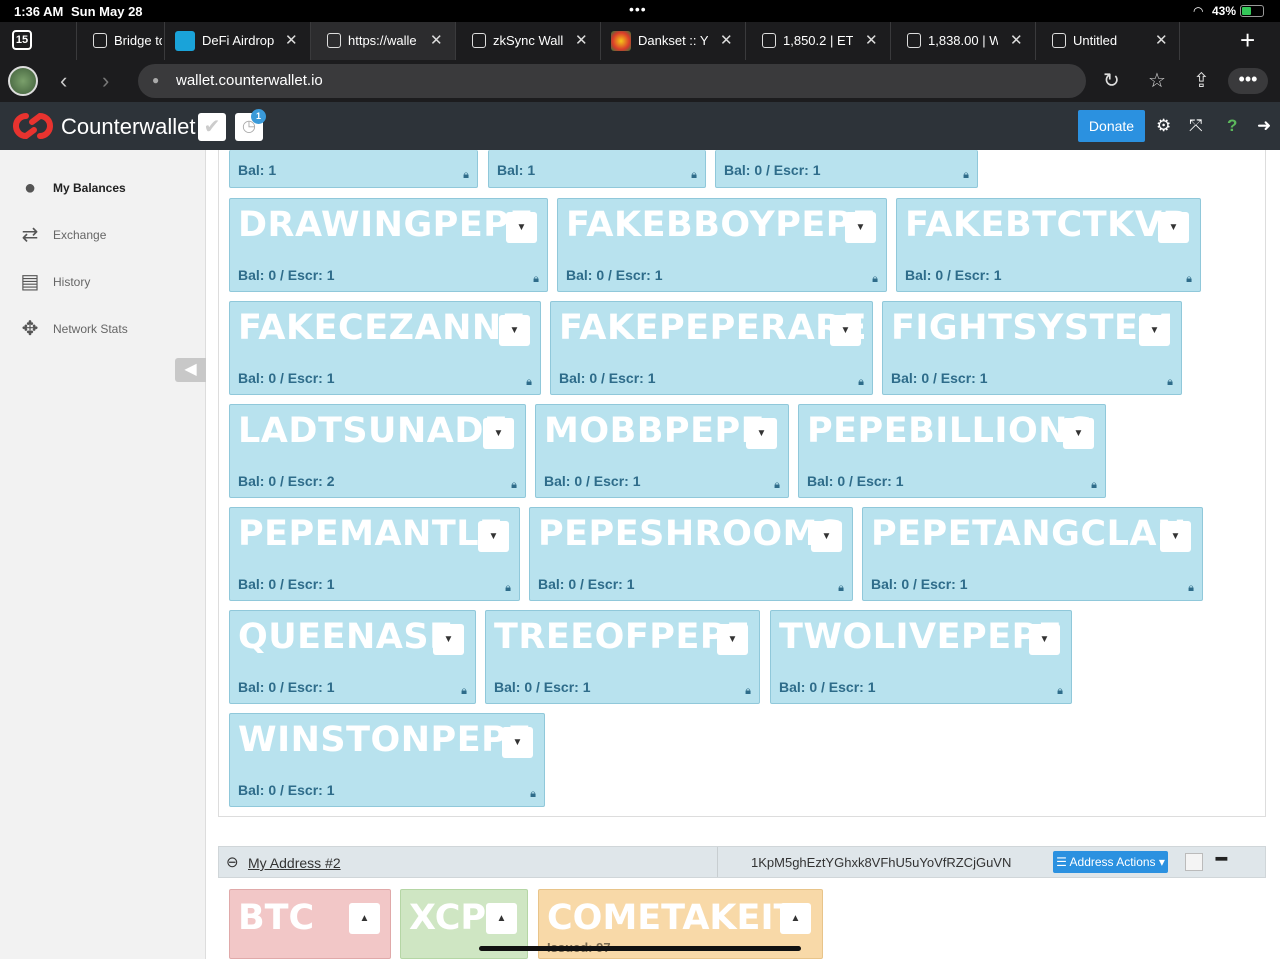 The height and width of the screenshot is (959, 1280). I want to click on book-icon: ▤, so click(30, 282).